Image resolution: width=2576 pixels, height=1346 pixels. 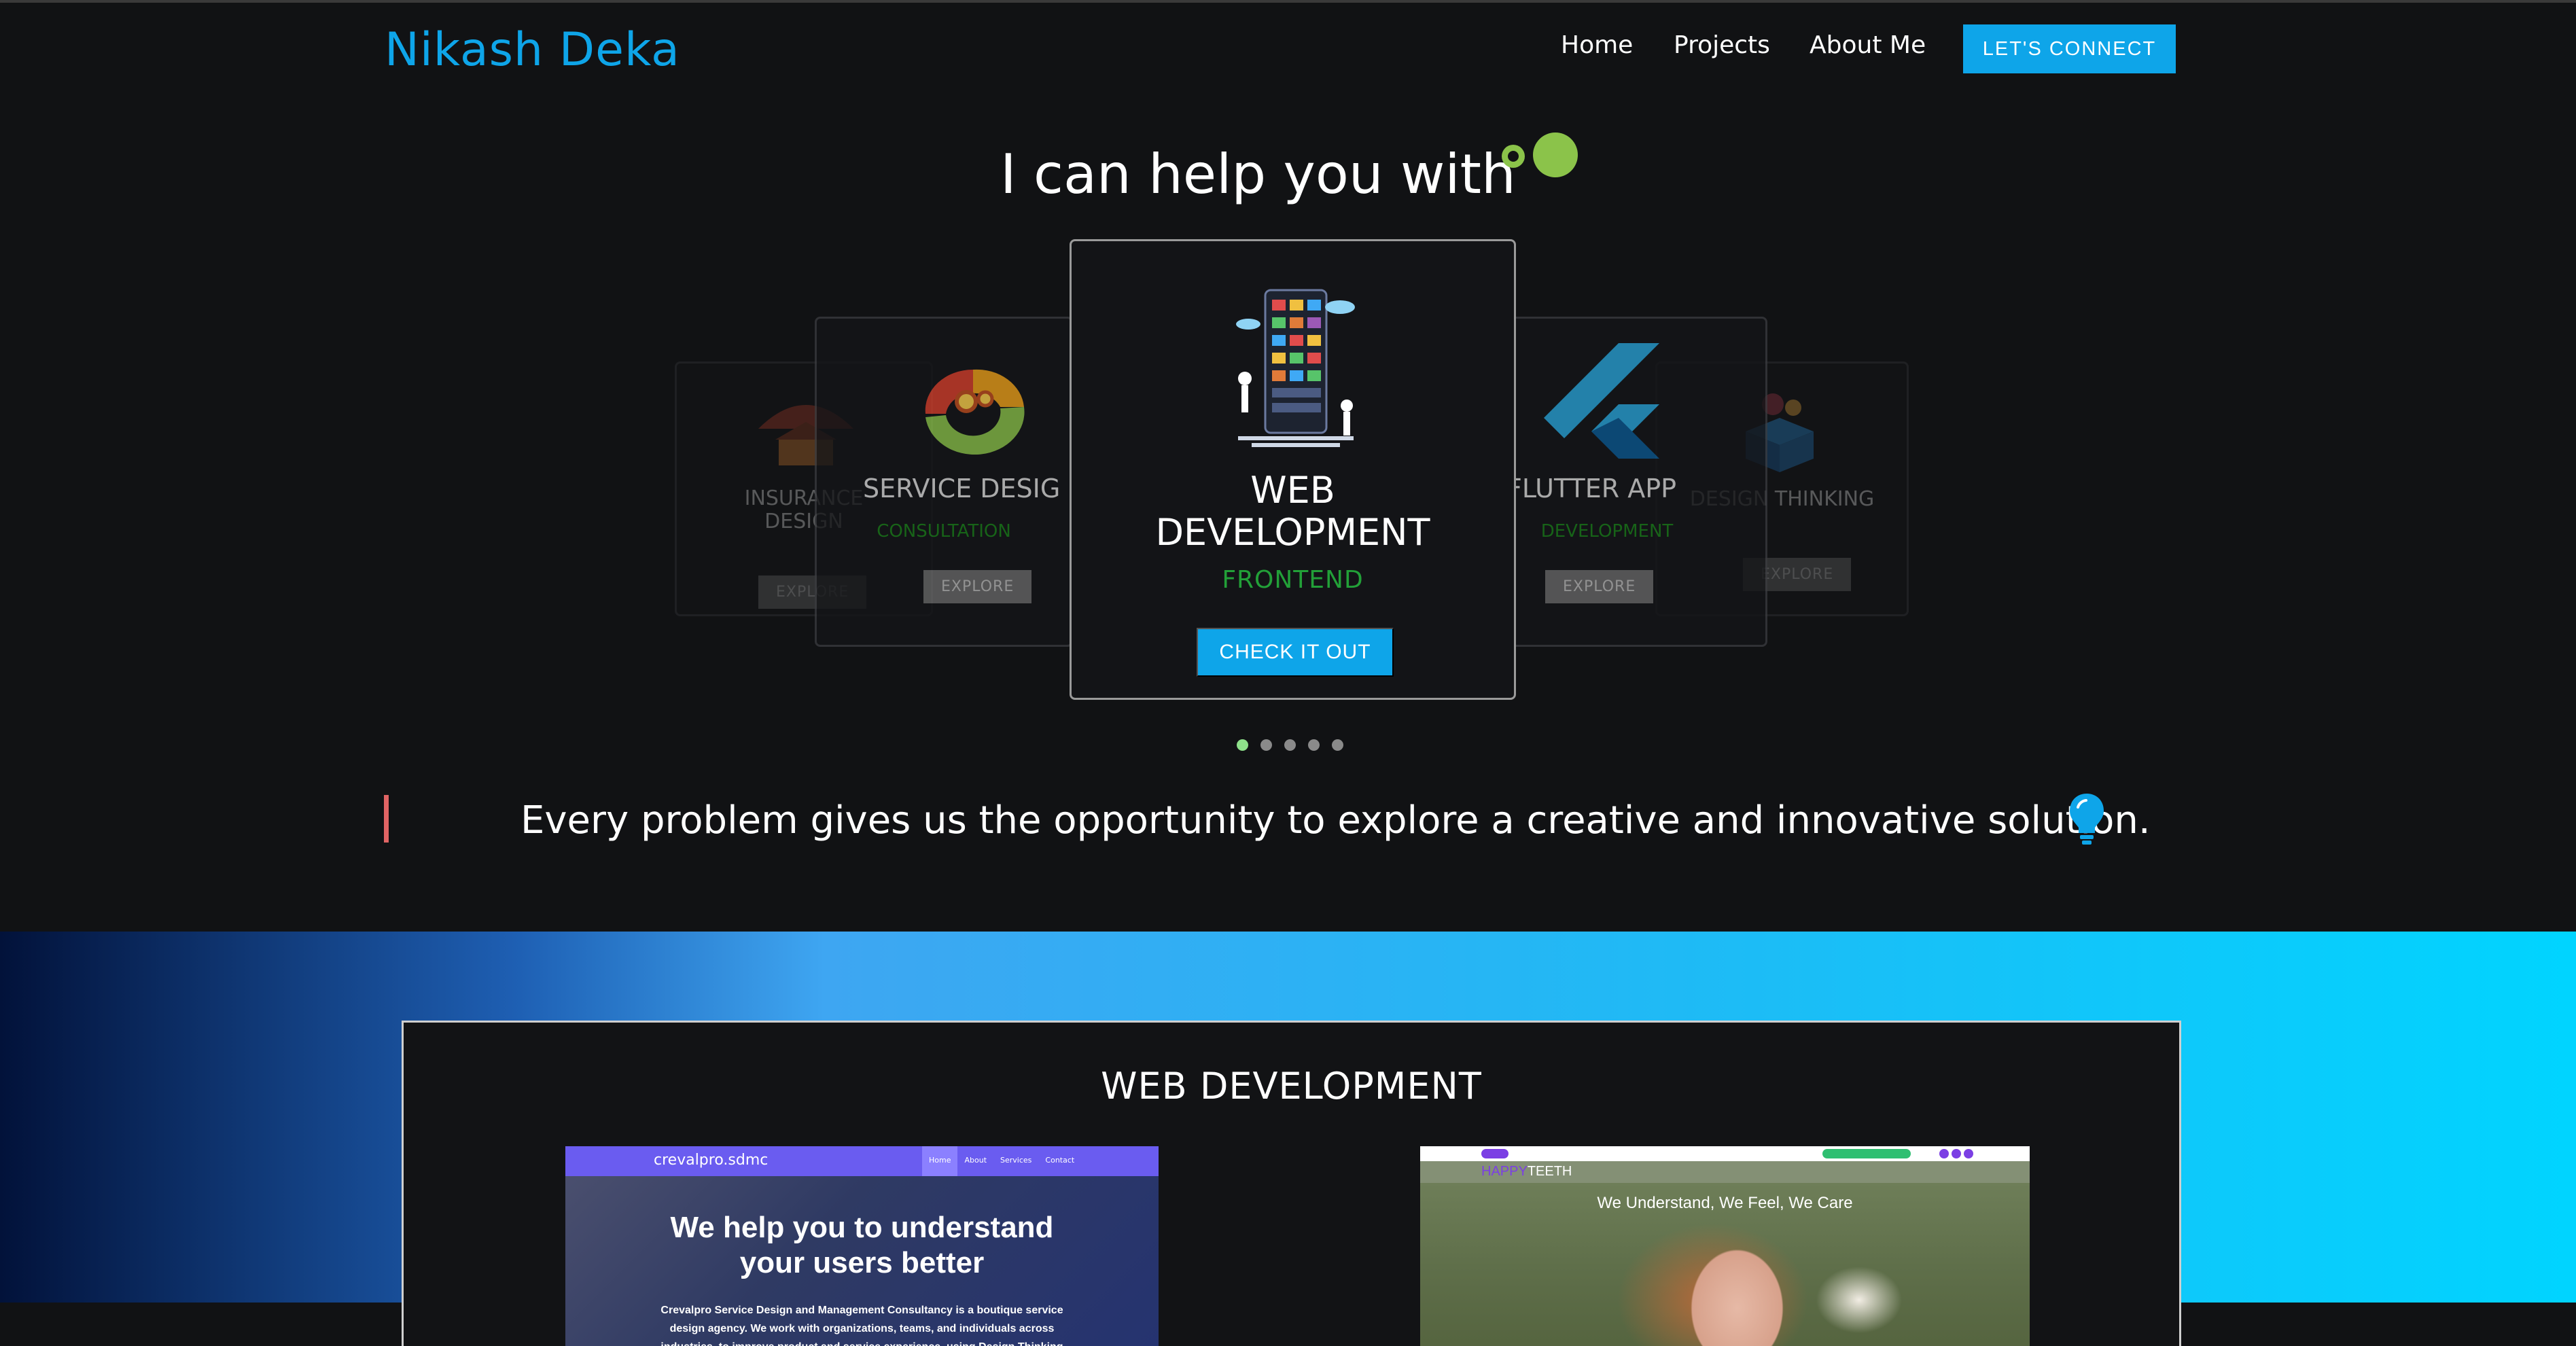 I want to click on crevalpro-heading-1: We help you to understand, so click(x=862, y=1228).